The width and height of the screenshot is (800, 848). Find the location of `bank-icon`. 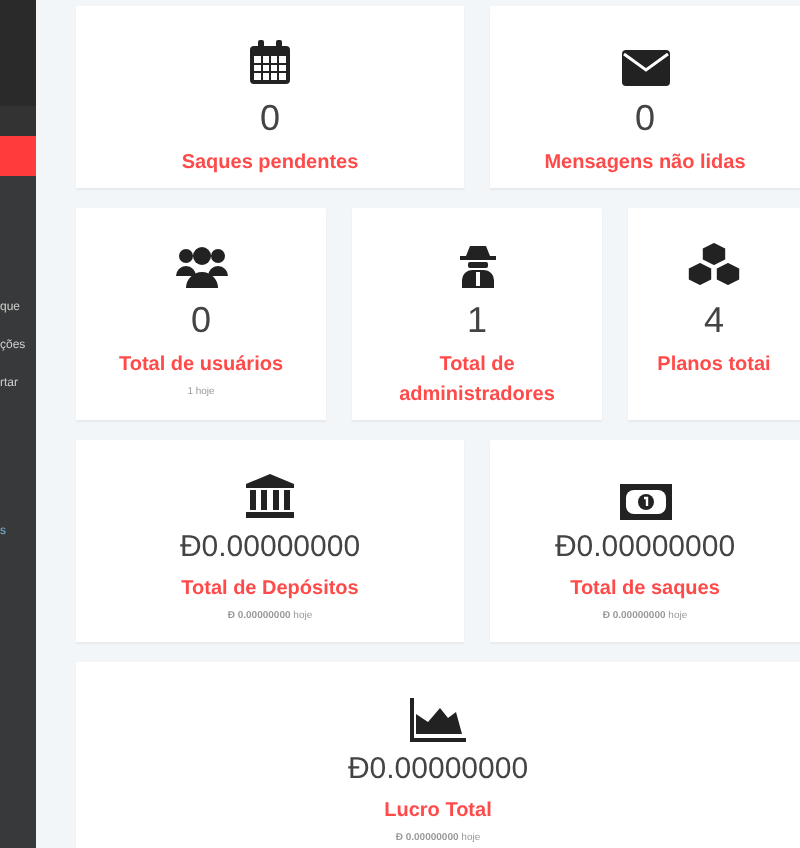

bank-icon is located at coordinates (270, 496).